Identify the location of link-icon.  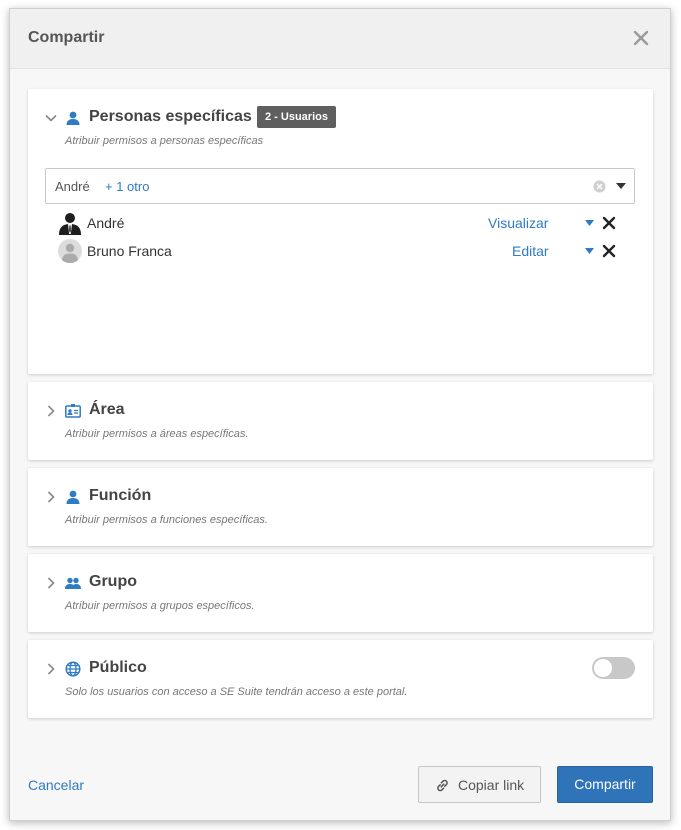
(442, 785).